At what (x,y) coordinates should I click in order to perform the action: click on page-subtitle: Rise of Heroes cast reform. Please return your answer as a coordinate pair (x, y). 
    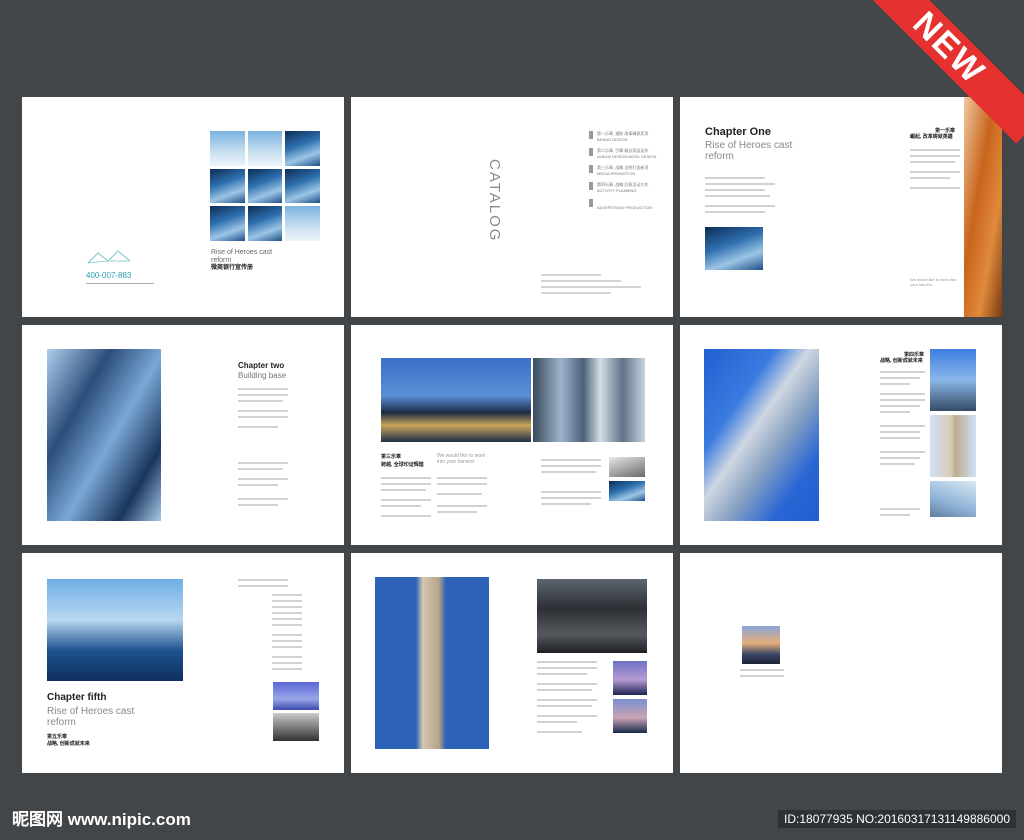
    Looking at the image, I should click on (242, 256).